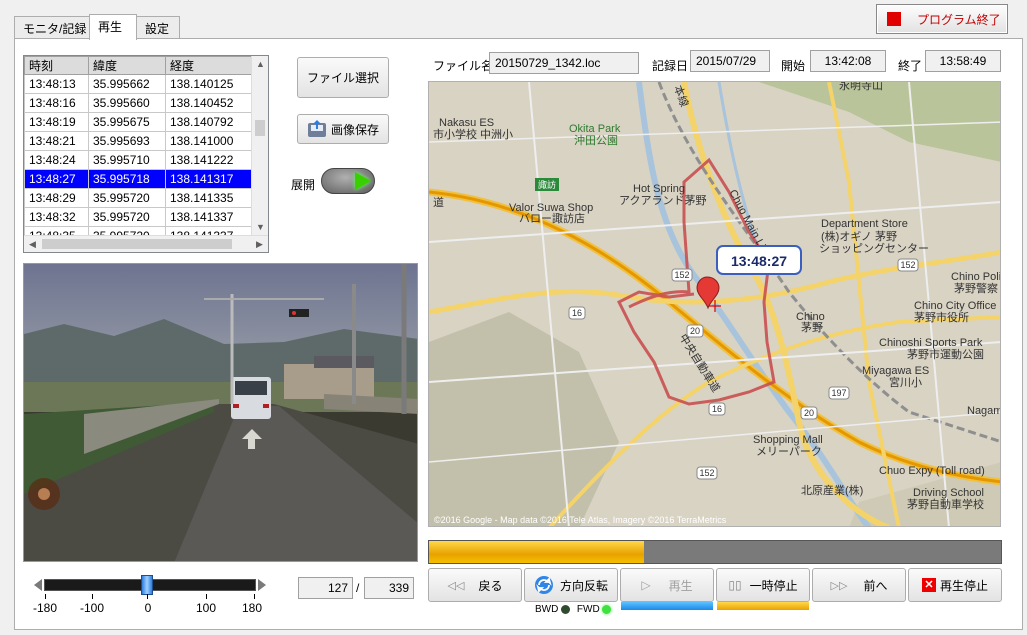 This screenshot has width=1027, height=635. I want to click on cell-longitude: 138.140452, so click(209, 103).